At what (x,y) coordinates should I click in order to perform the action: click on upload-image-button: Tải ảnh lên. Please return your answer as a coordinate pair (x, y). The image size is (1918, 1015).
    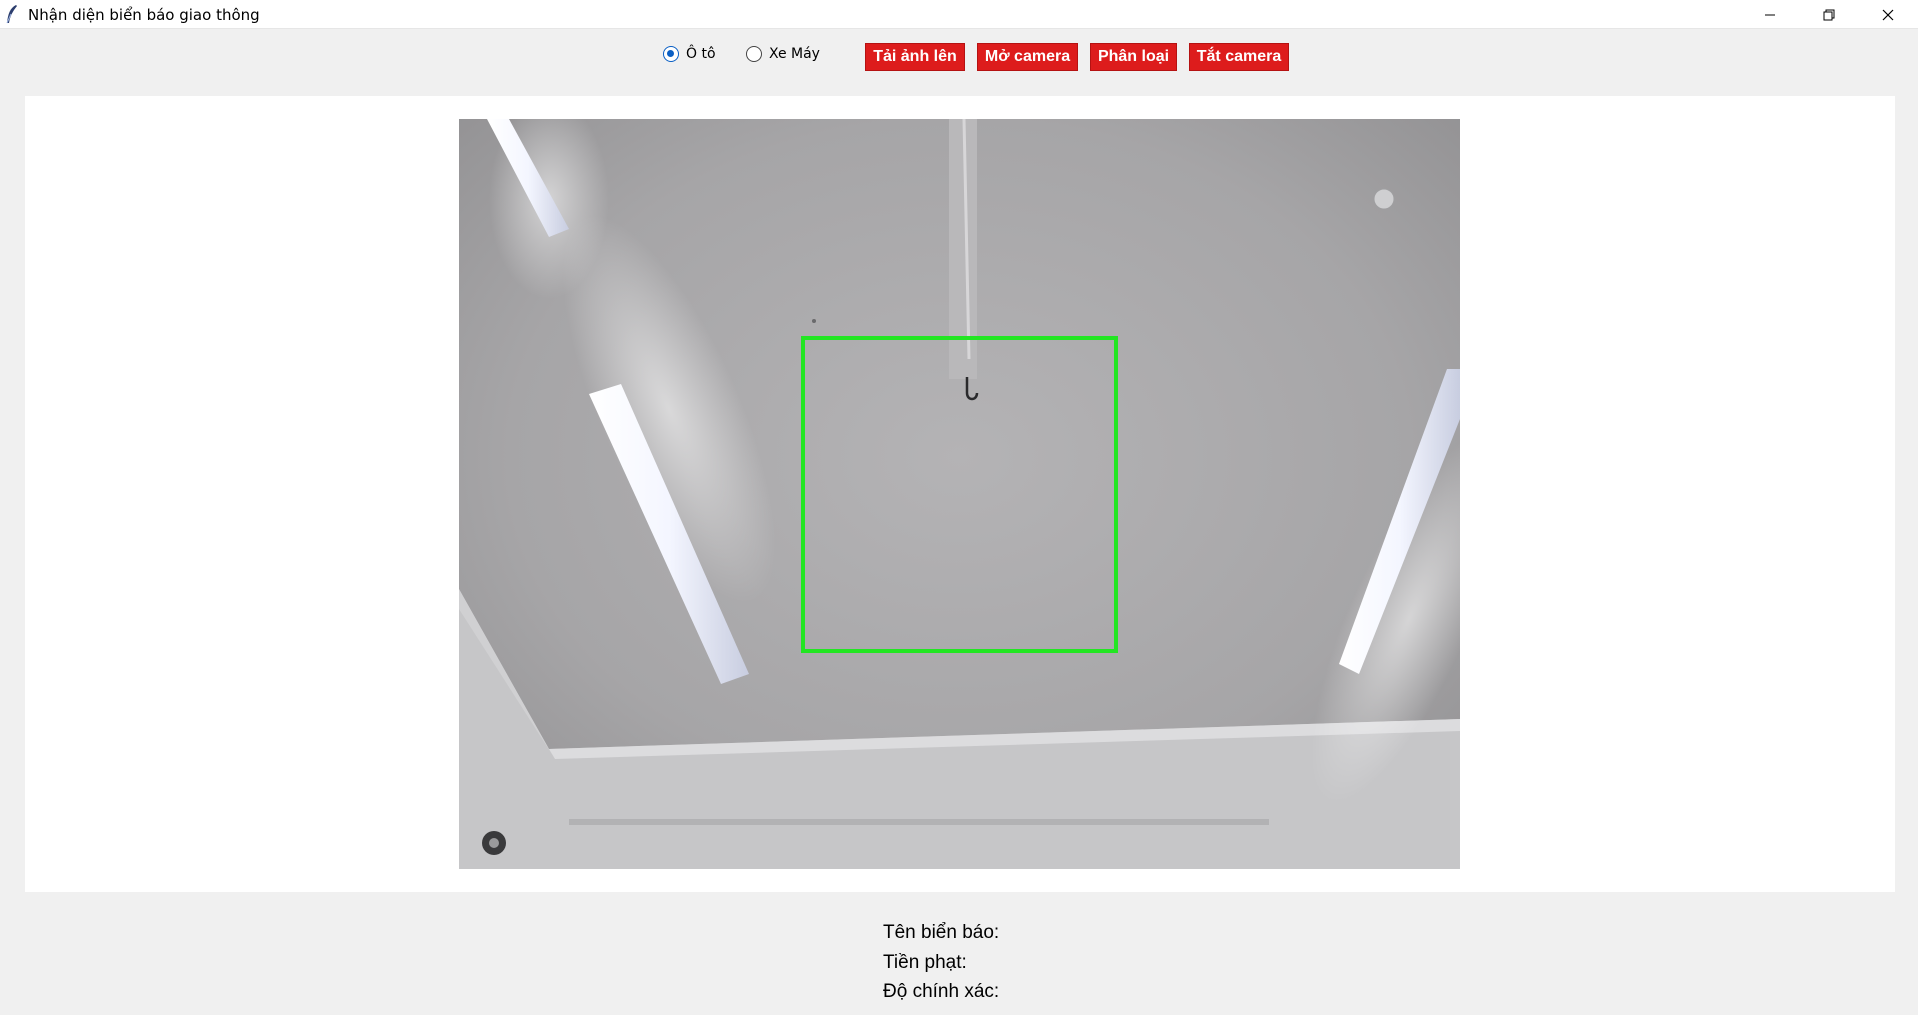
    Looking at the image, I should click on (915, 57).